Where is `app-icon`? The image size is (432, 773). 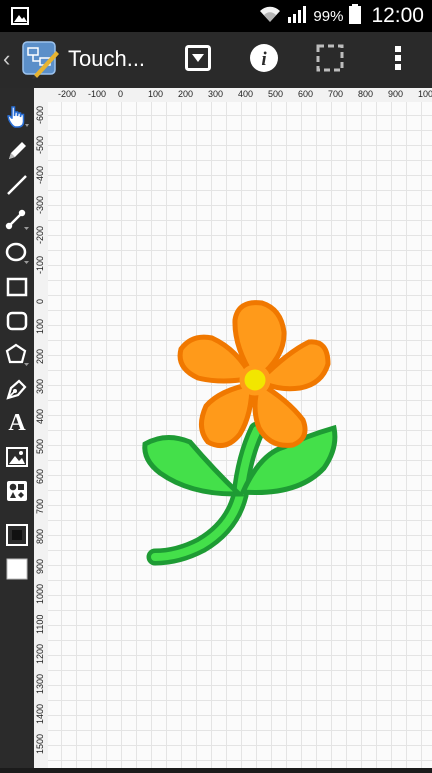
app-icon is located at coordinates (41, 60).